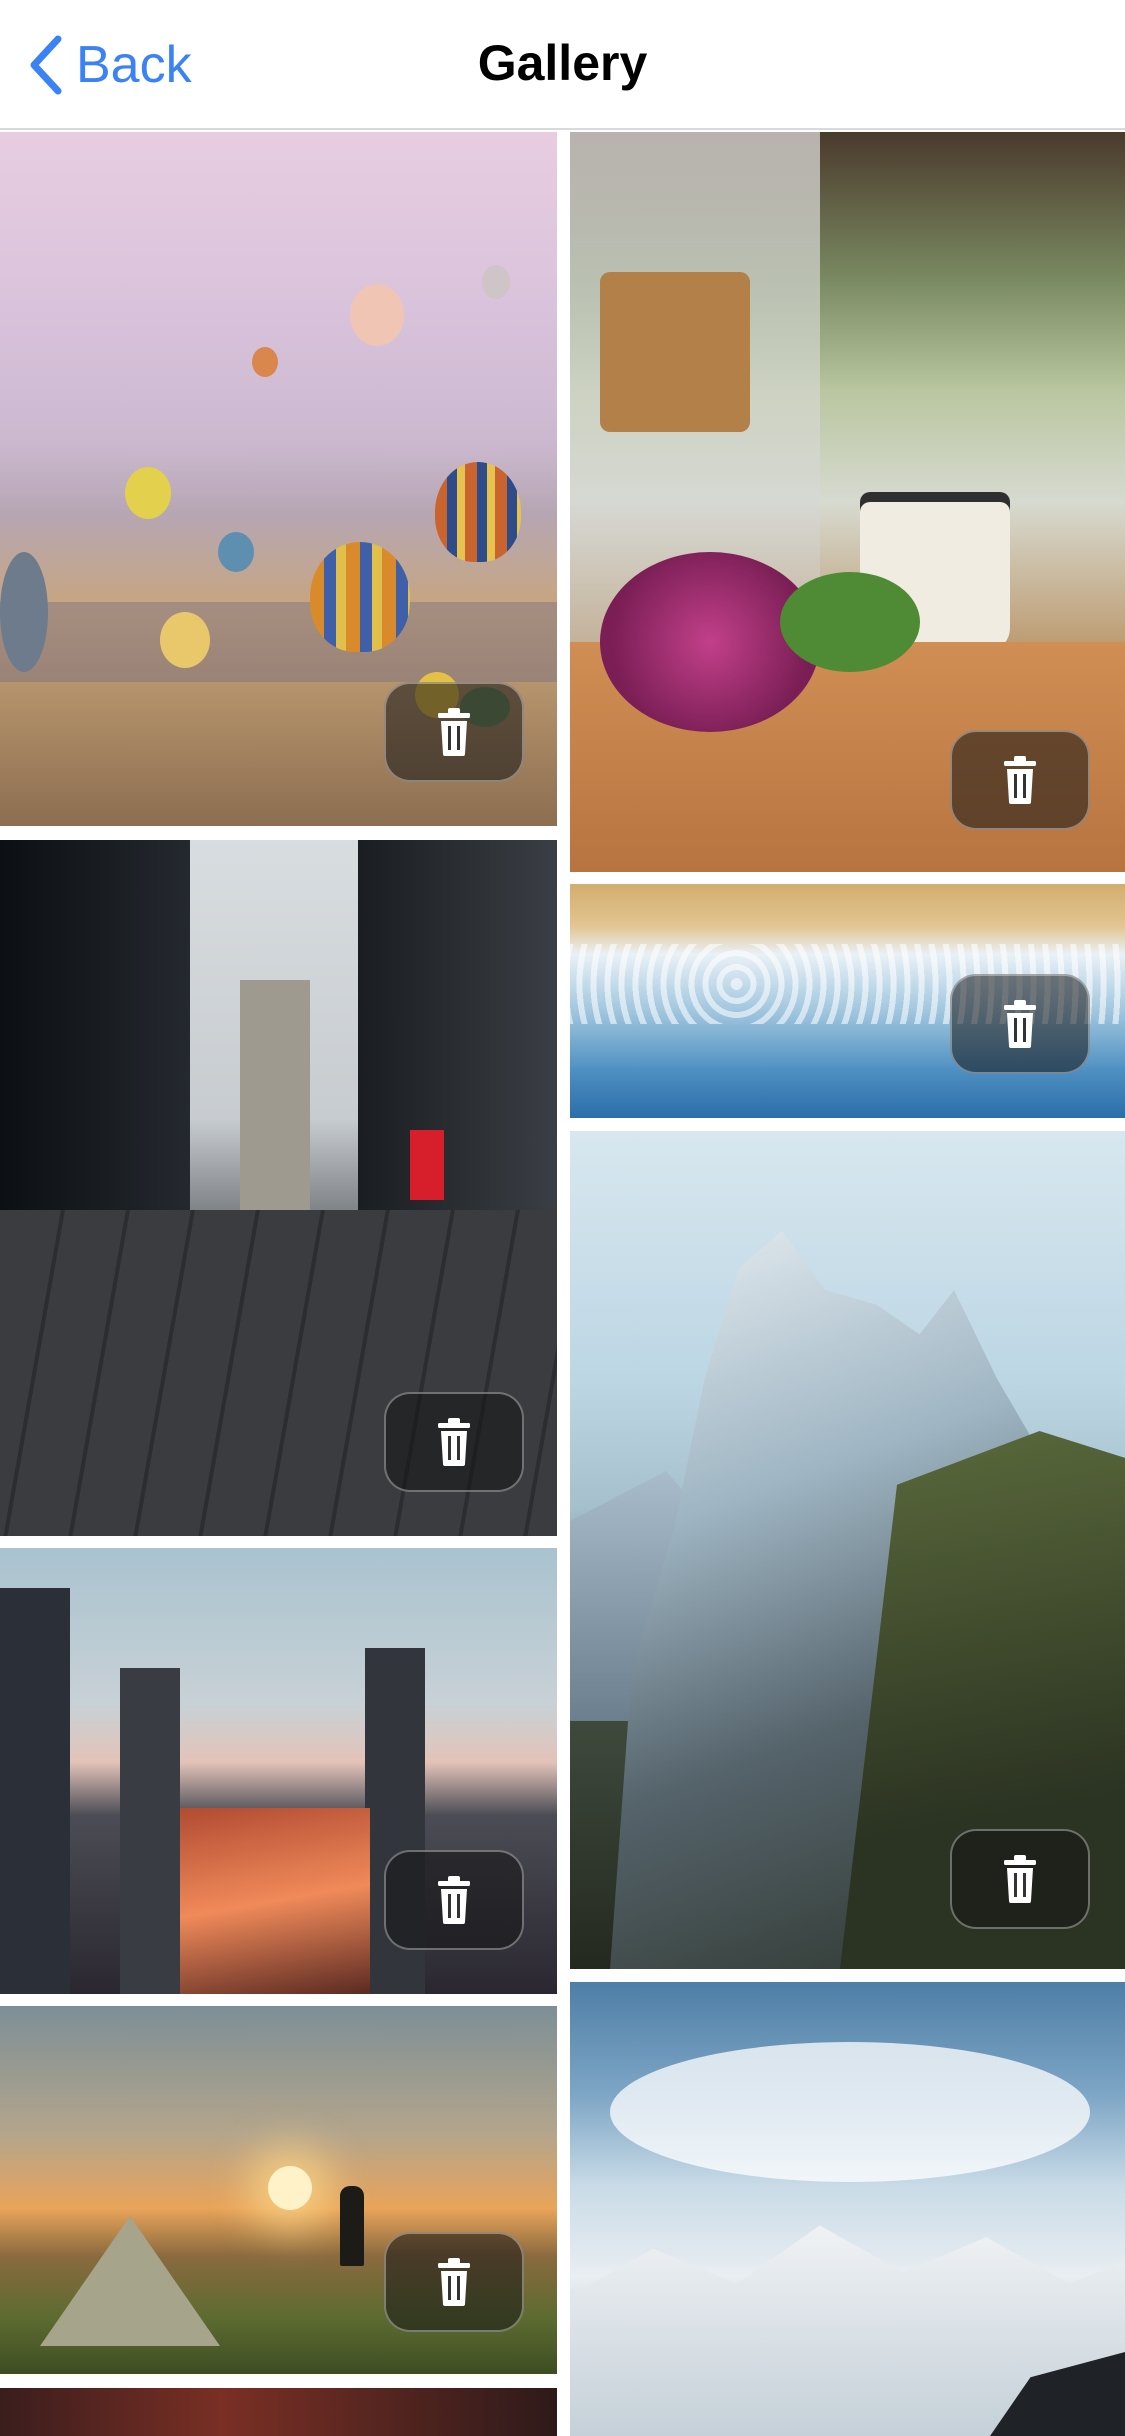 The width and height of the screenshot is (1125, 2436). Describe the element at coordinates (847, 502) in the screenshot. I see `photo-coffee-and-flowers` at that location.